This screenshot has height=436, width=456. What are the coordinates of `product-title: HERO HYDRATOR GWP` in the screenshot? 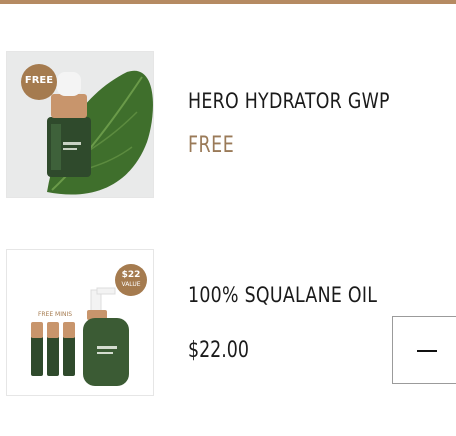 It's located at (289, 101).